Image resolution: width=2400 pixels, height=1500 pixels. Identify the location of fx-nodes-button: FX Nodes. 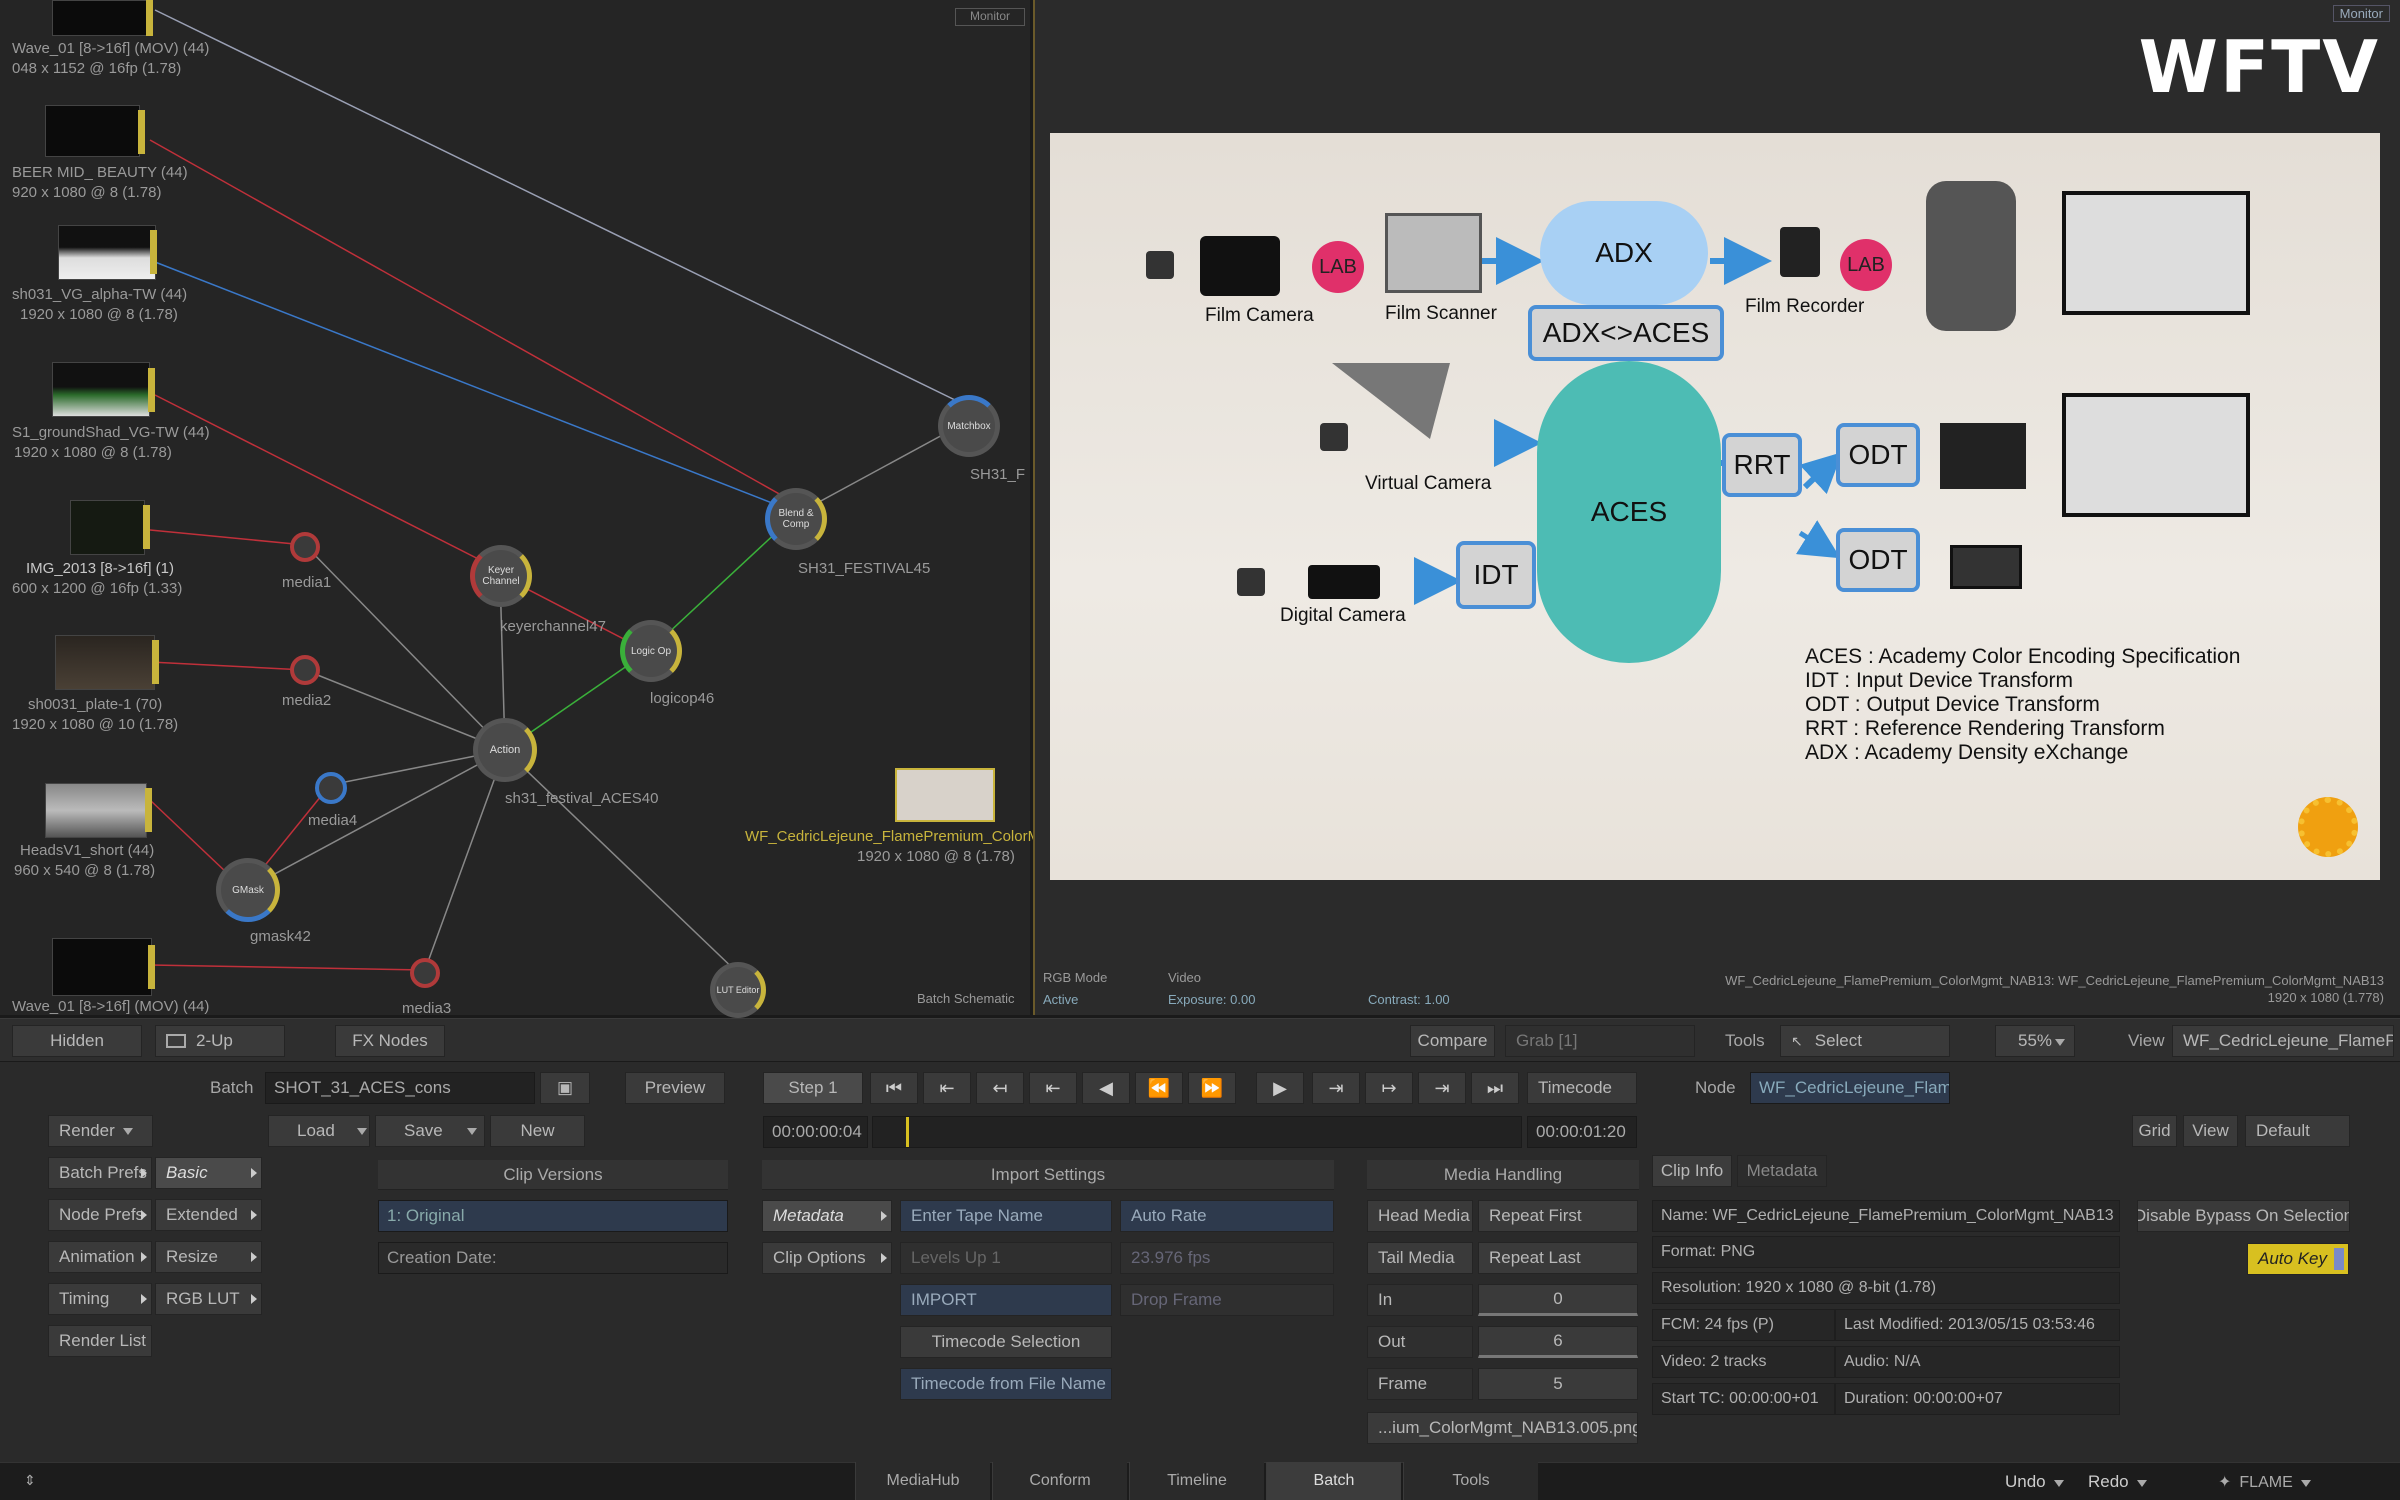
(390, 1041).